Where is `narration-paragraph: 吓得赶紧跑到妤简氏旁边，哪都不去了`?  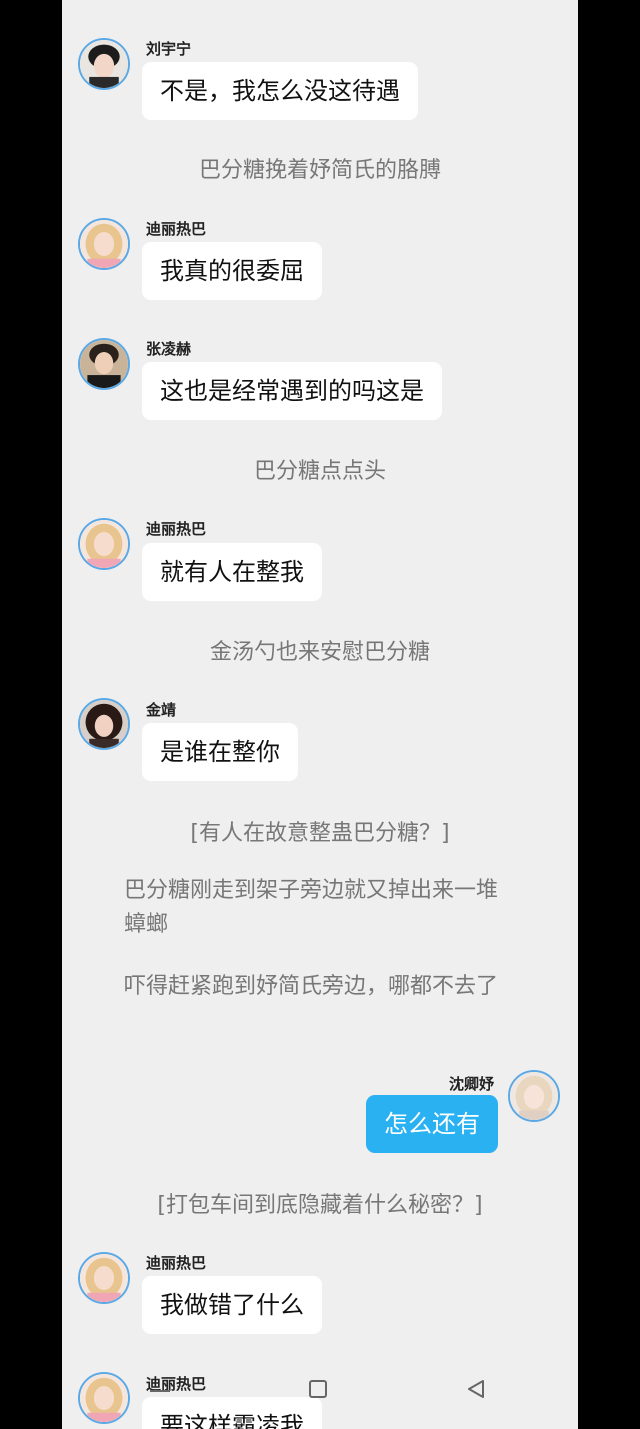 narration-paragraph: 吓得赶紧跑到妤简氏旁边，哪都不去了 is located at coordinates (311, 986).